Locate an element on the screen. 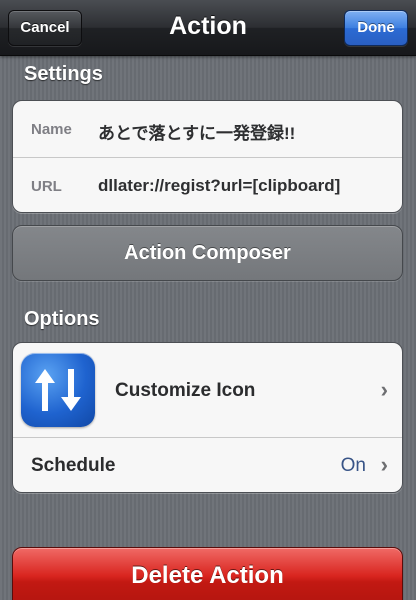 Image resolution: width=416 pixels, height=600 pixels. done-button: Done is located at coordinates (376, 28).